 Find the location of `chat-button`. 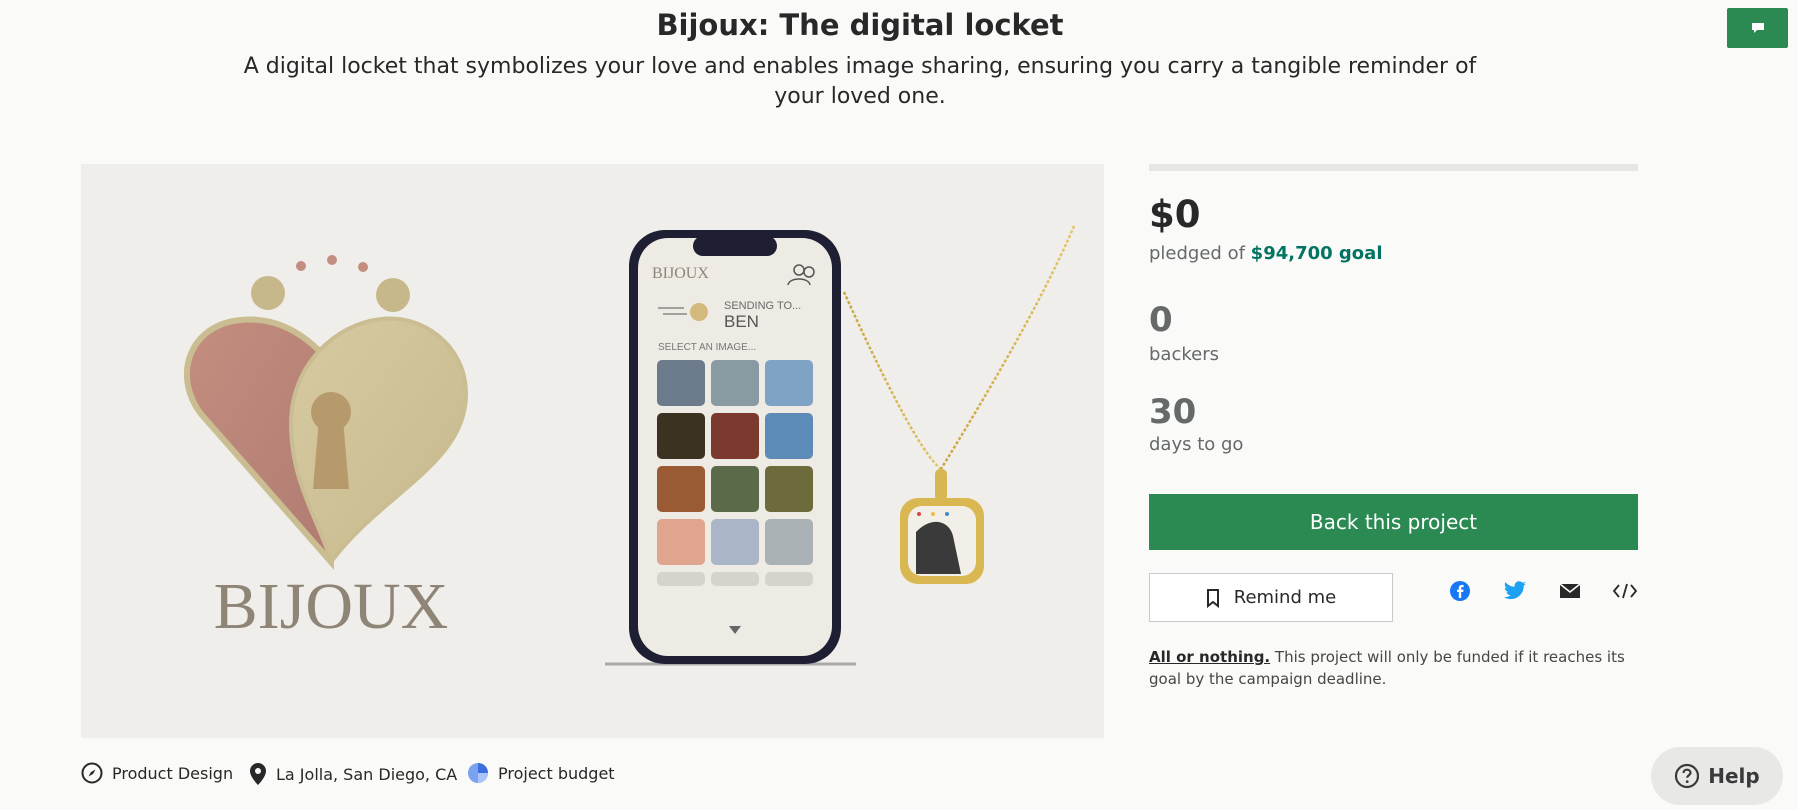

chat-button is located at coordinates (1757, 28).